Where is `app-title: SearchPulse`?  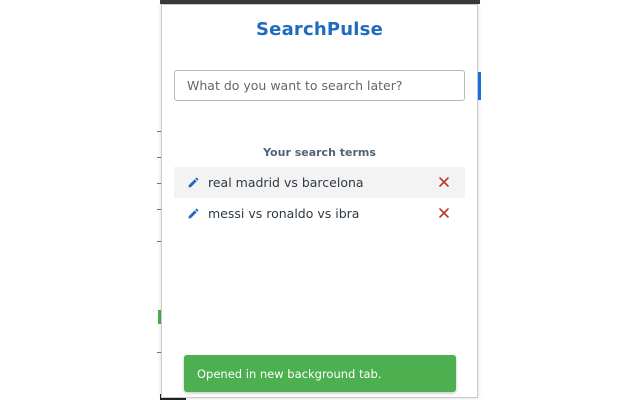 app-title: SearchPulse is located at coordinates (319, 29).